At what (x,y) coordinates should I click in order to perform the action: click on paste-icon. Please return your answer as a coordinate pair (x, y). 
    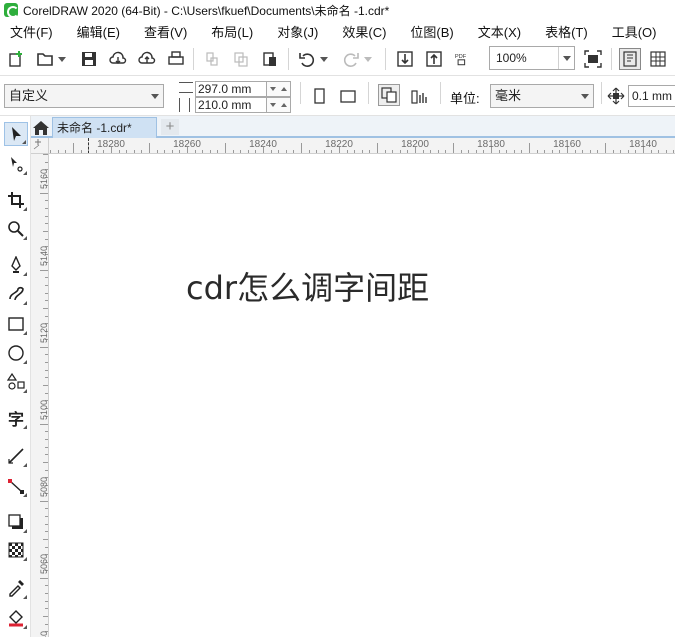
    Looking at the image, I should click on (270, 59).